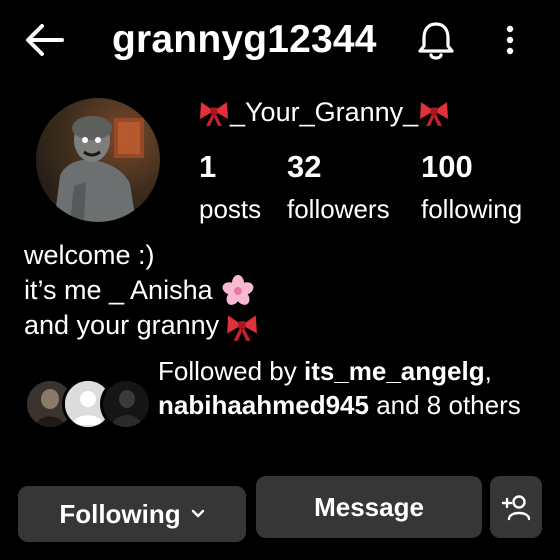 The image size is (560, 560). Describe the element at coordinates (338, 187) in the screenshot. I see `stat-followers: 32 followers` at that location.